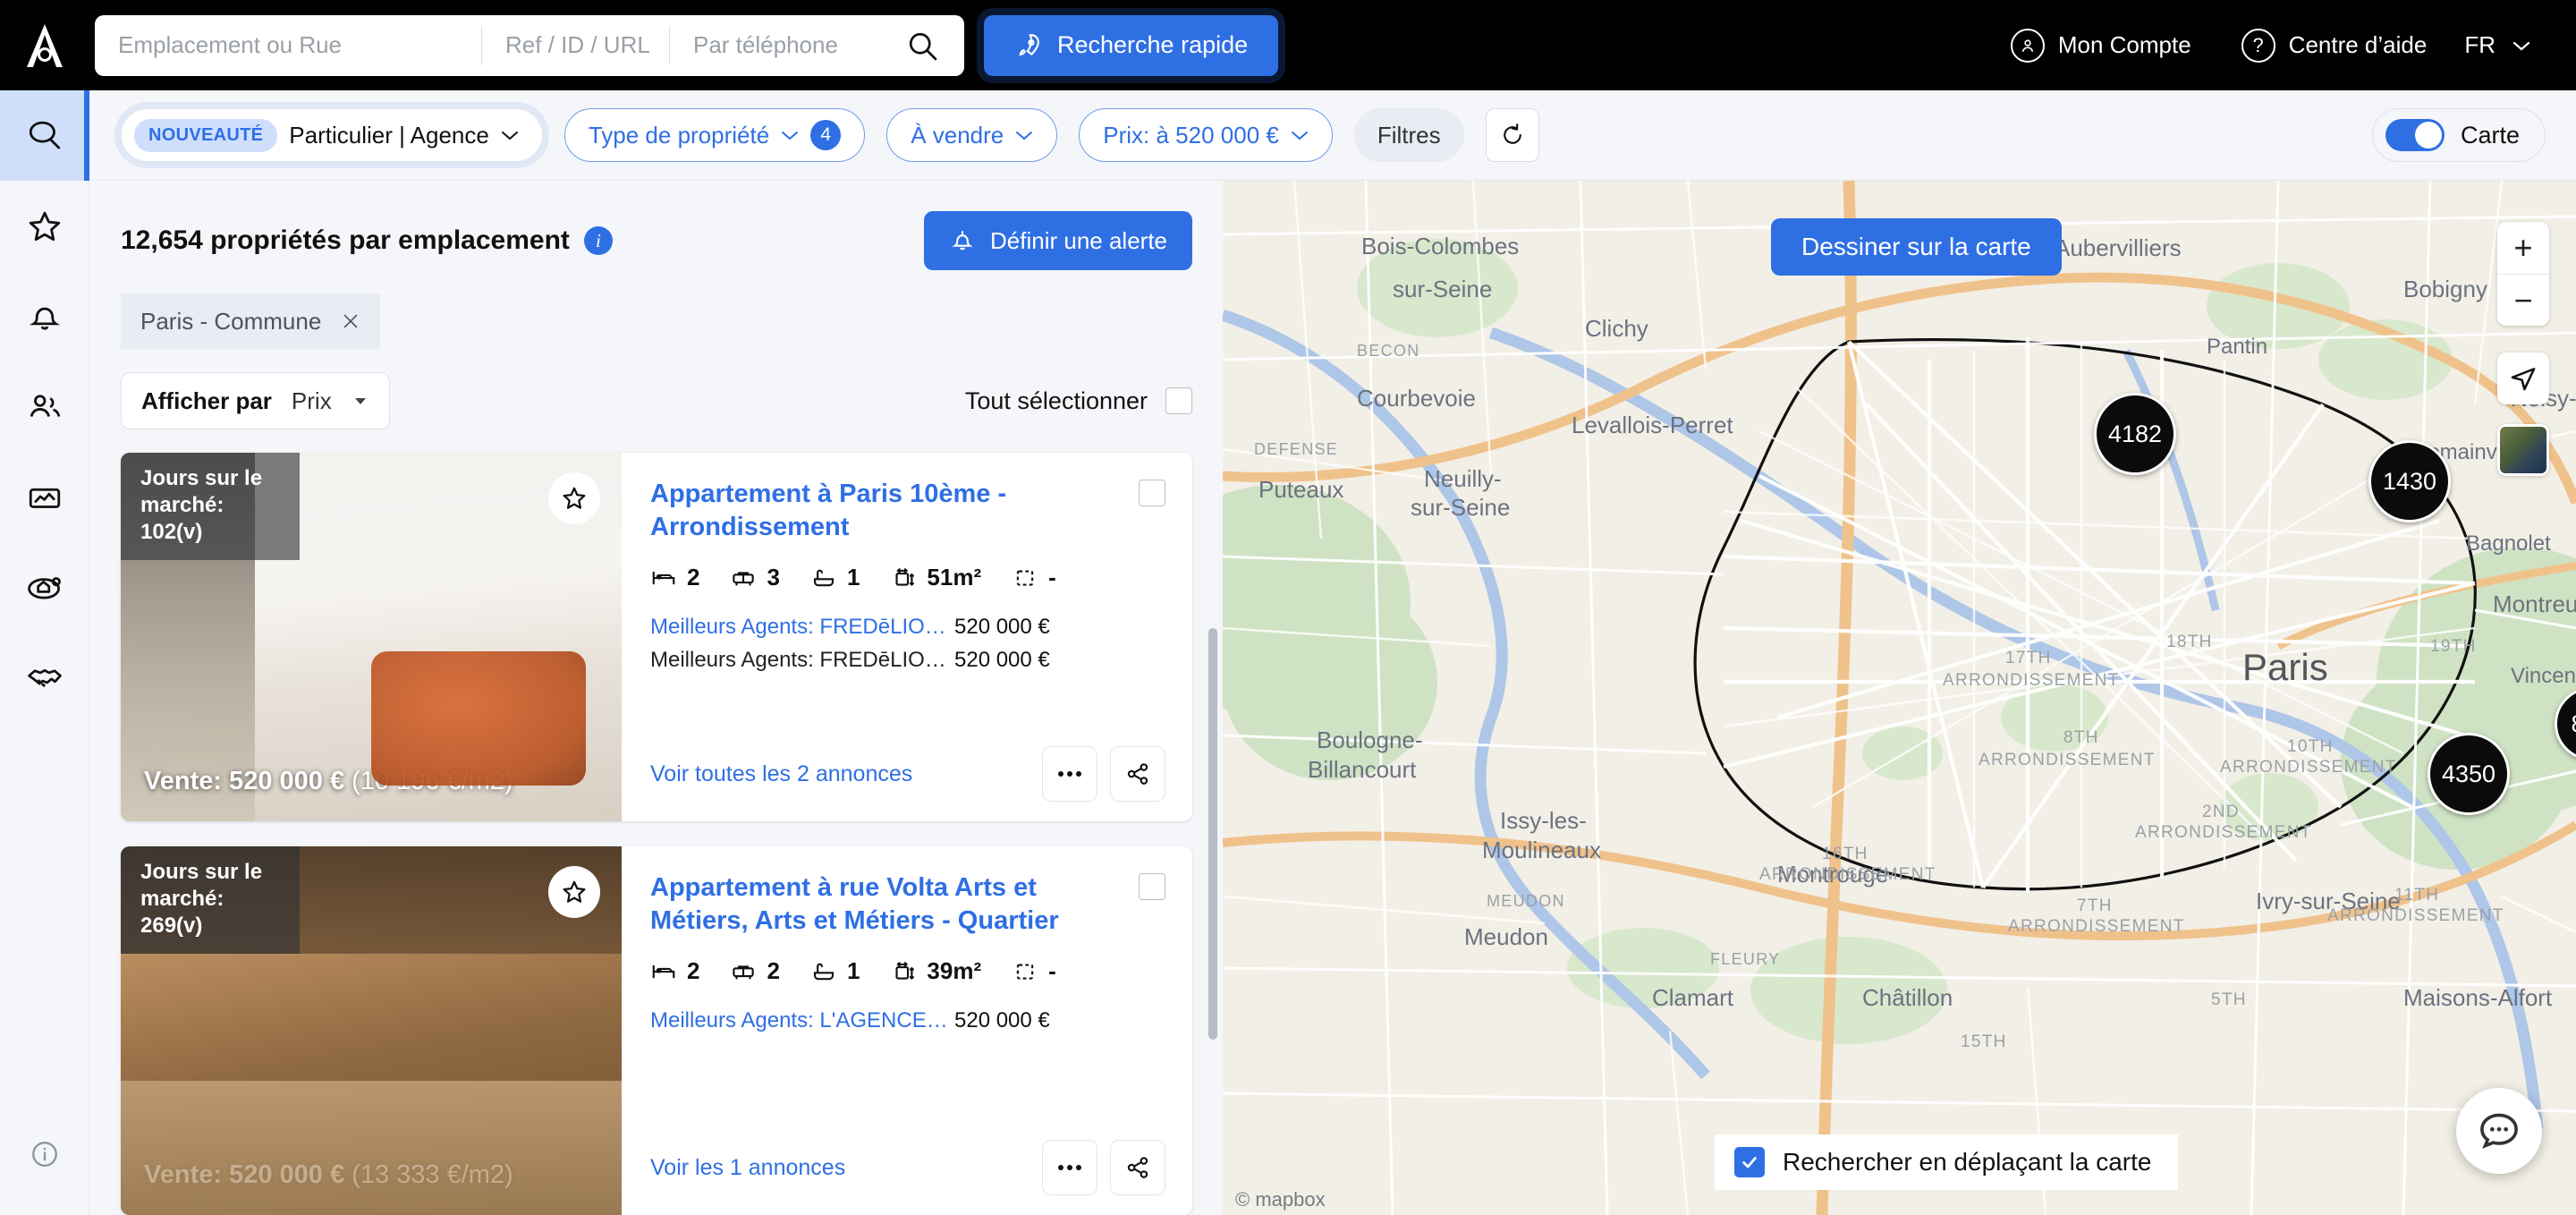  What do you see at coordinates (962, 241) in the screenshot?
I see `bell-icon` at bounding box center [962, 241].